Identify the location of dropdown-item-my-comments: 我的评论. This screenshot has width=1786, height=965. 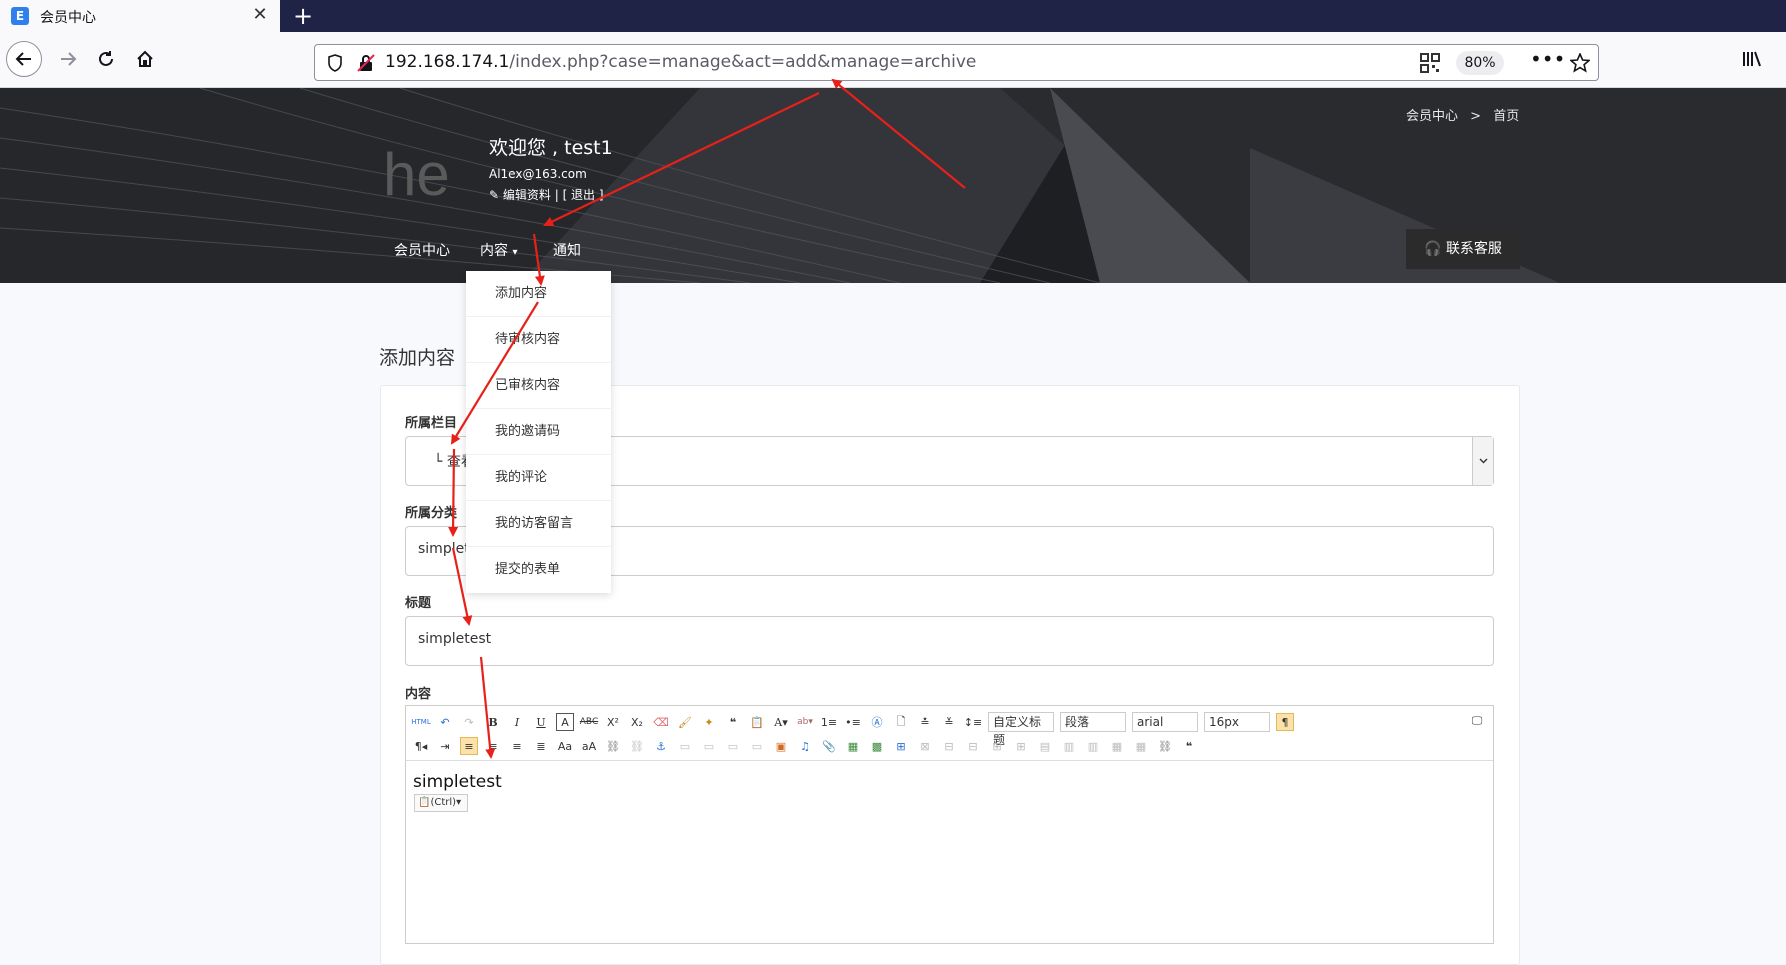
(538, 478).